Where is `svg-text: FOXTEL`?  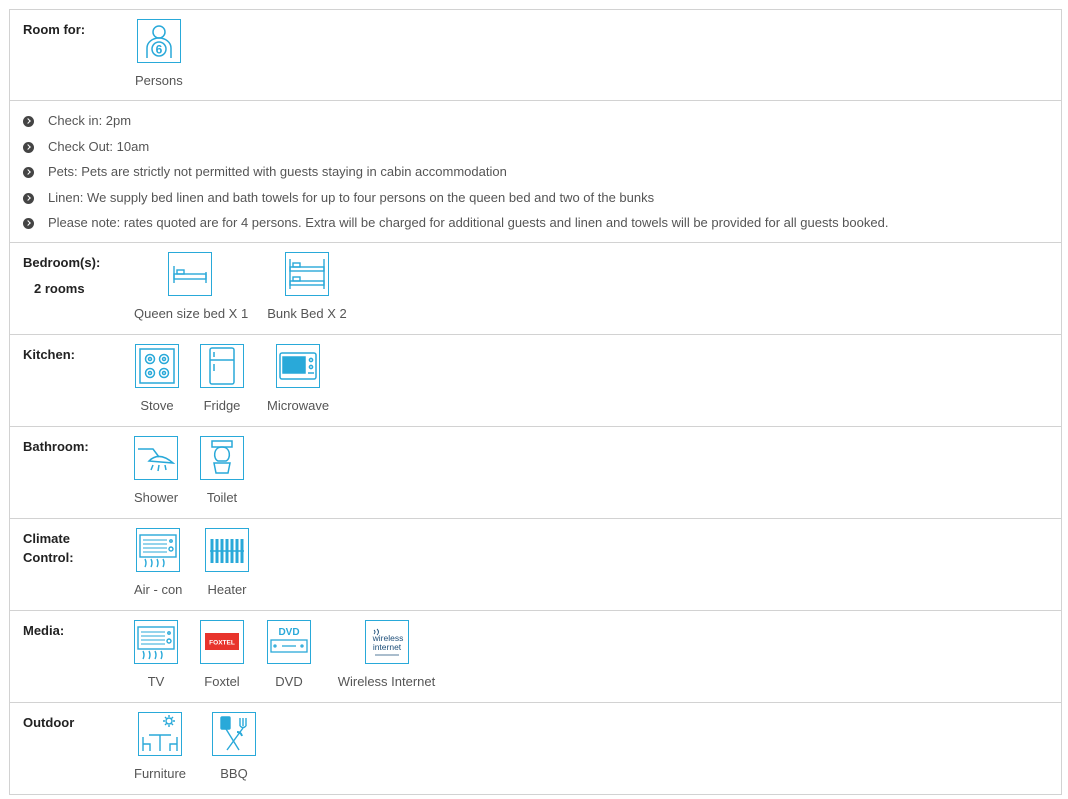
svg-text: FOXTEL is located at coordinates (222, 643).